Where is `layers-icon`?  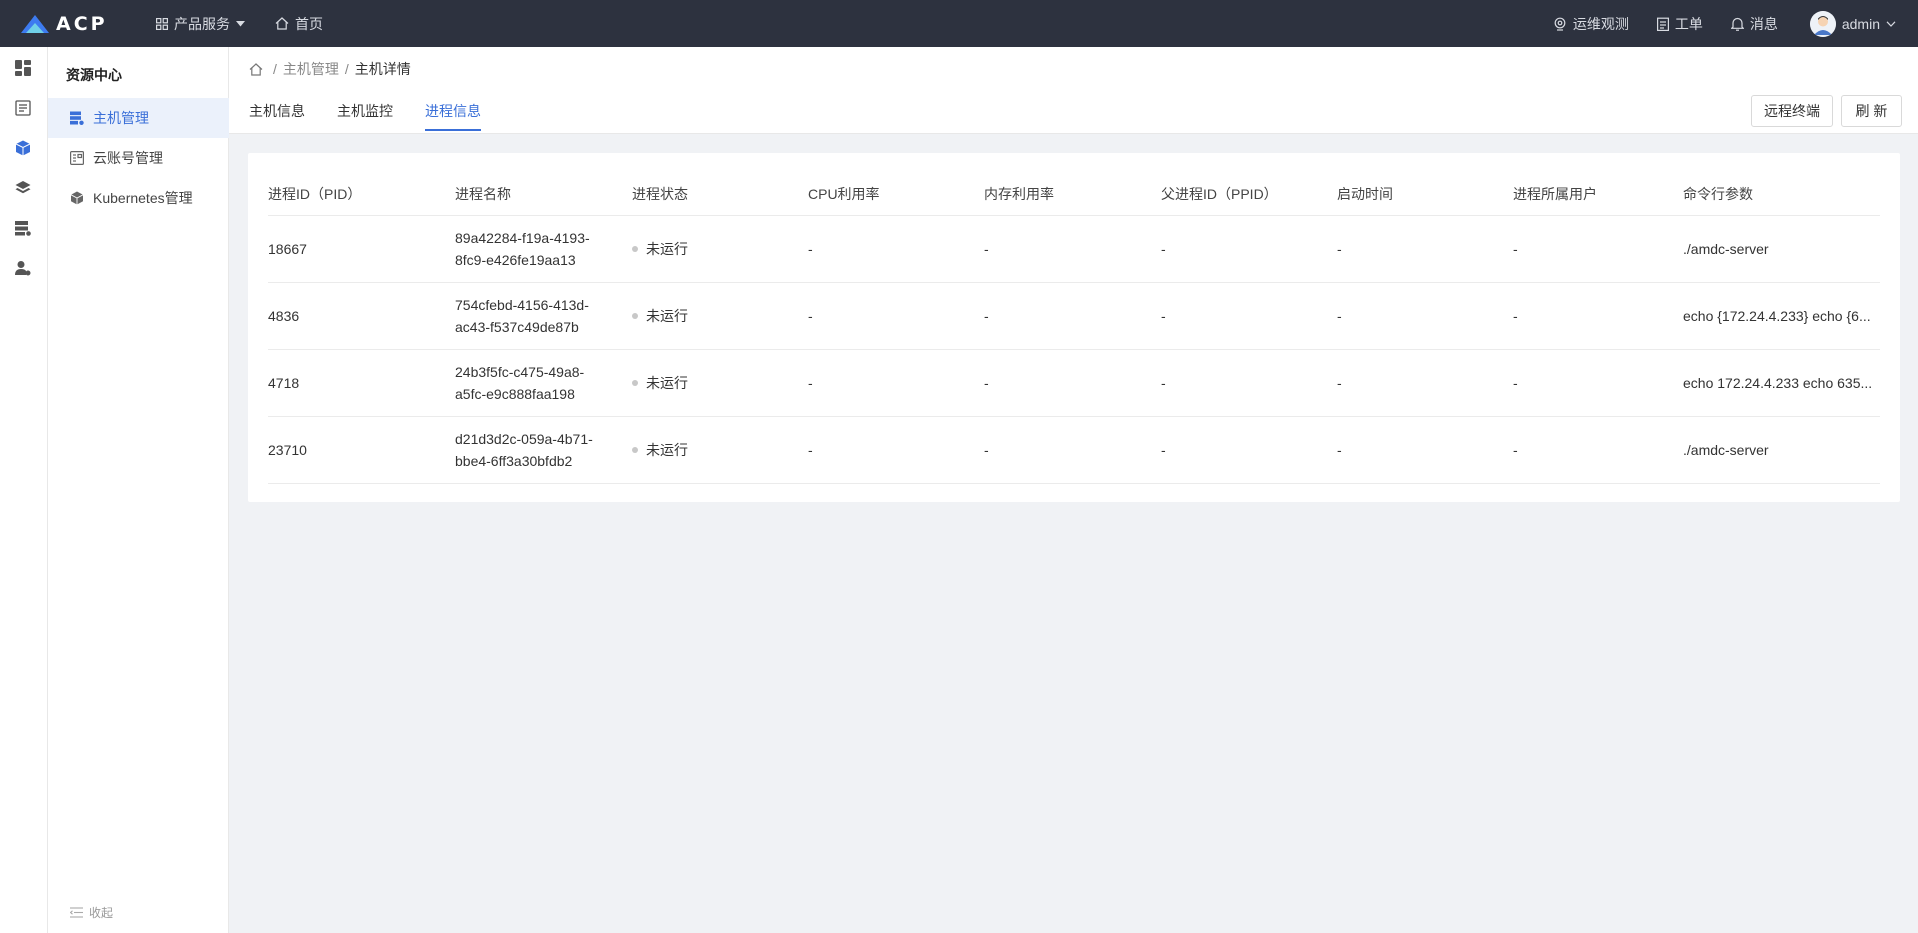
layers-icon is located at coordinates (23, 187).